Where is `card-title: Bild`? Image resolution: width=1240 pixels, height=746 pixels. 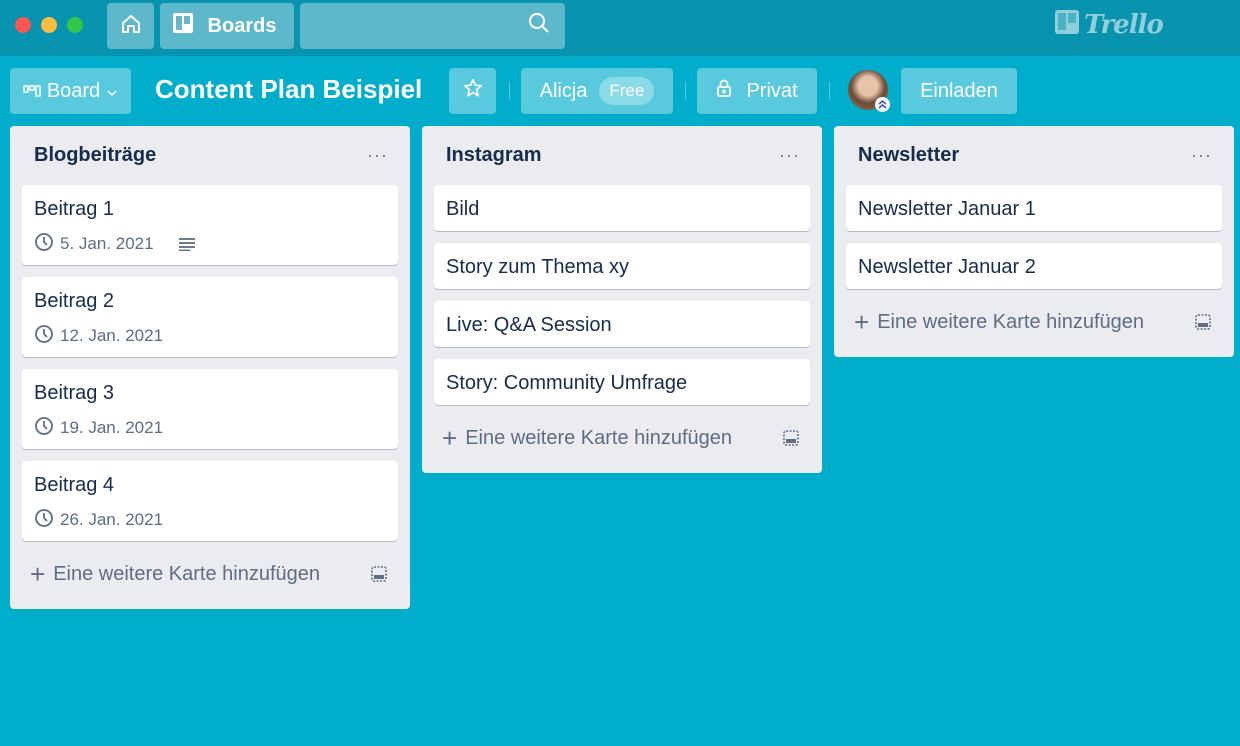 card-title: Bild is located at coordinates (463, 209).